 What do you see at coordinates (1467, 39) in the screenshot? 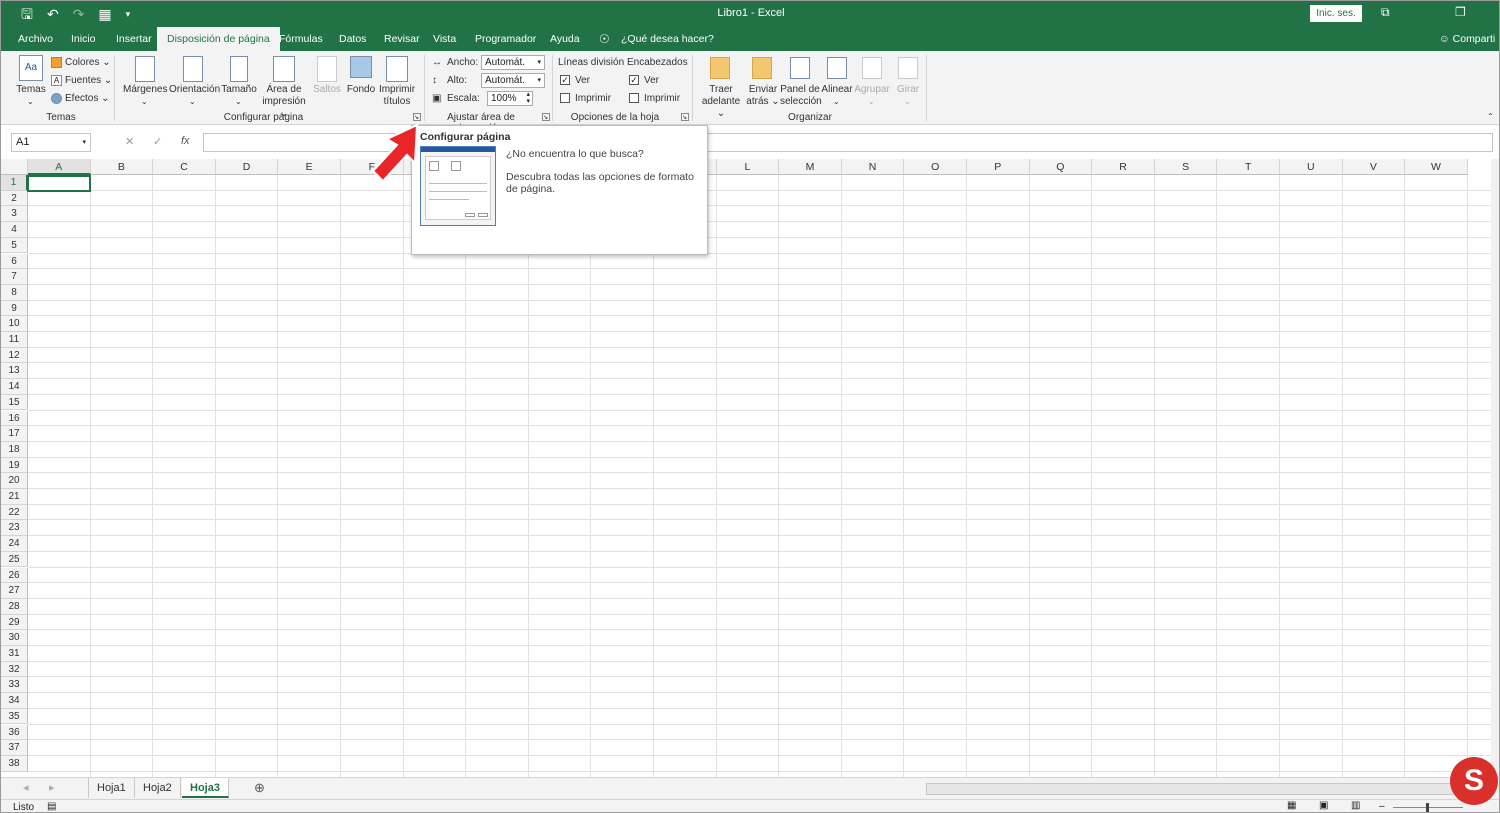
I see `share-button: ☺ Comparti` at bounding box center [1467, 39].